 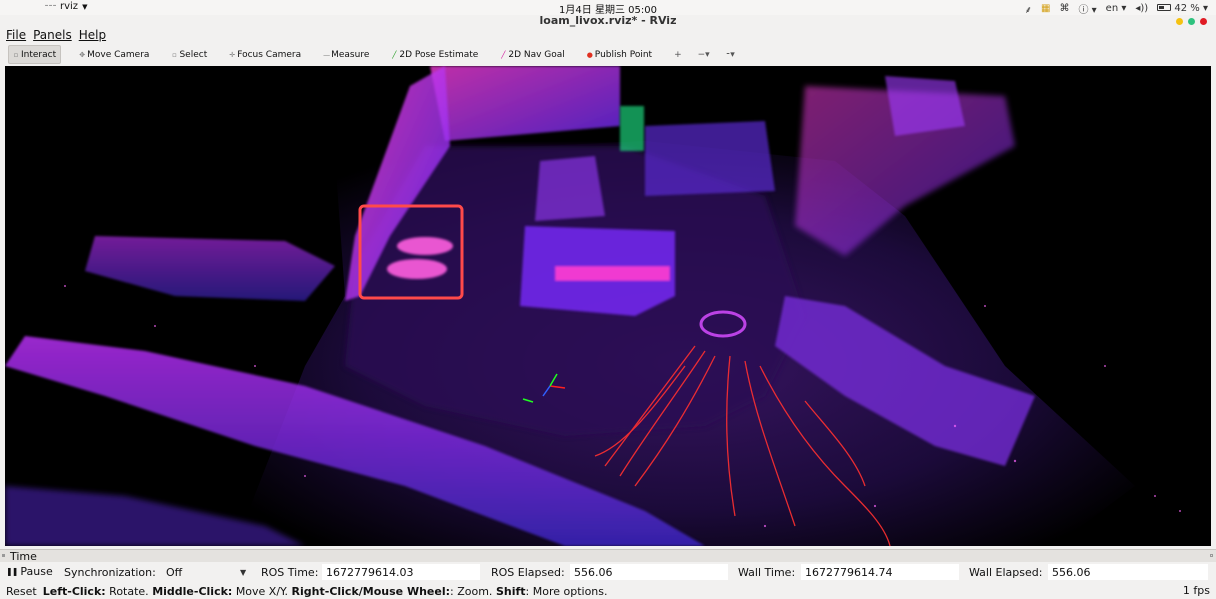 I want to click on options-dropdown-icon: ⁃▾, so click(x=730, y=54).